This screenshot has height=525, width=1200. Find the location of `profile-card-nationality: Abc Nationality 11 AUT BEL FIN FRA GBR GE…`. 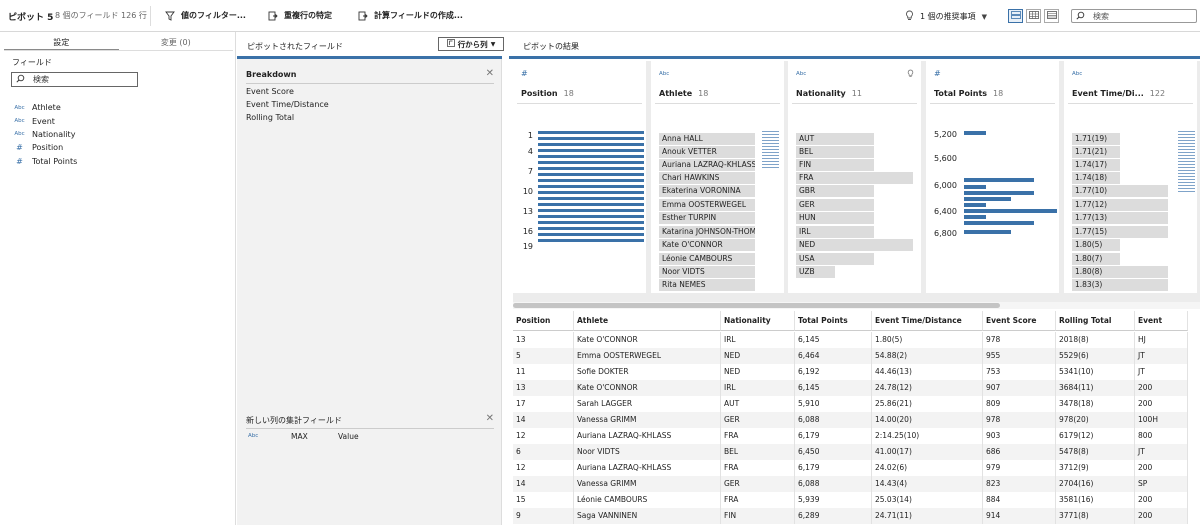

profile-card-nationality: Abc Nationality 11 AUT BEL FIN FRA GBR GE… is located at coordinates (854, 177).